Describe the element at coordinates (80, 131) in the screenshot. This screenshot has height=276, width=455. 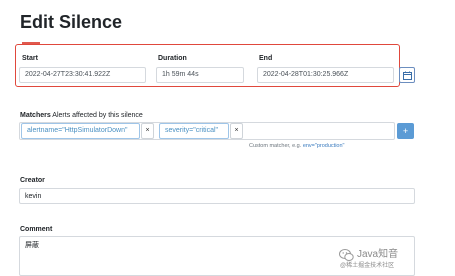
I see `matcher-chip-alertname: alertname="HttpSimulatorDown"` at that location.